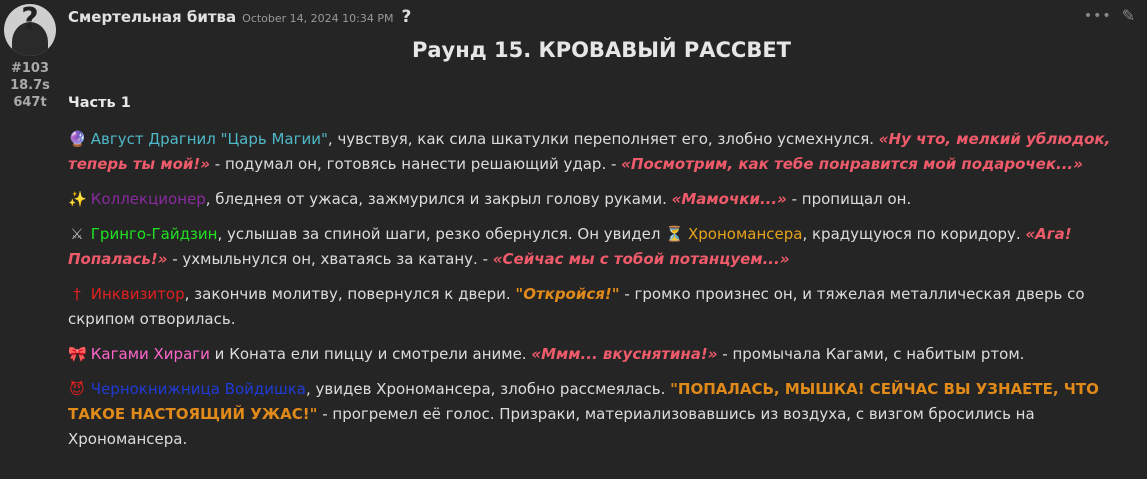 The image size is (1147, 479). Describe the element at coordinates (674, 234) in the screenshot. I see `hourglass-icon: ⏳` at that location.